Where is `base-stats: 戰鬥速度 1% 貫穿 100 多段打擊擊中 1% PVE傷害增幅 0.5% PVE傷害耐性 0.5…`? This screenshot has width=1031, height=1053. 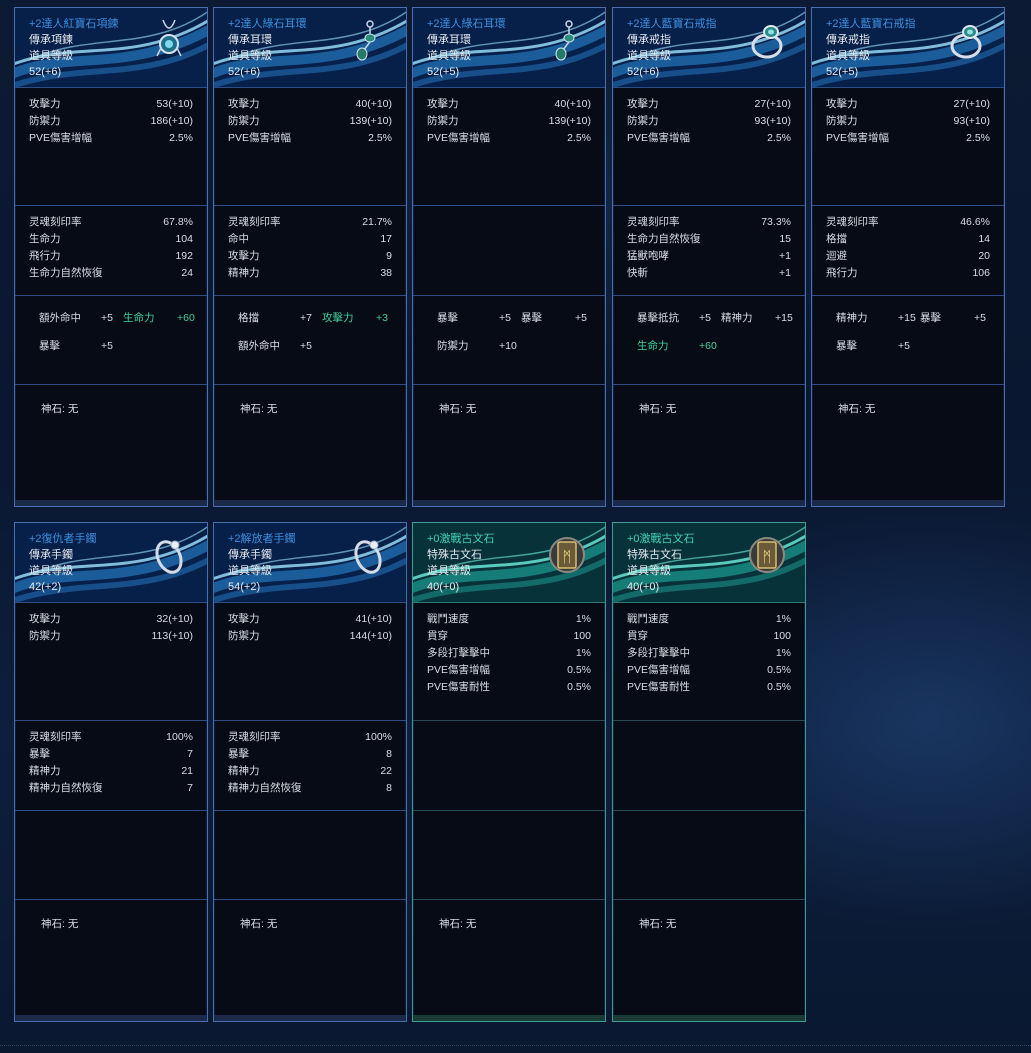 base-stats: 戰鬥速度 1% 貫穿 100 多段打擊擊中 1% PVE傷害增幅 0.5% PVE傷害耐性 0.5… is located at coordinates (709, 662).